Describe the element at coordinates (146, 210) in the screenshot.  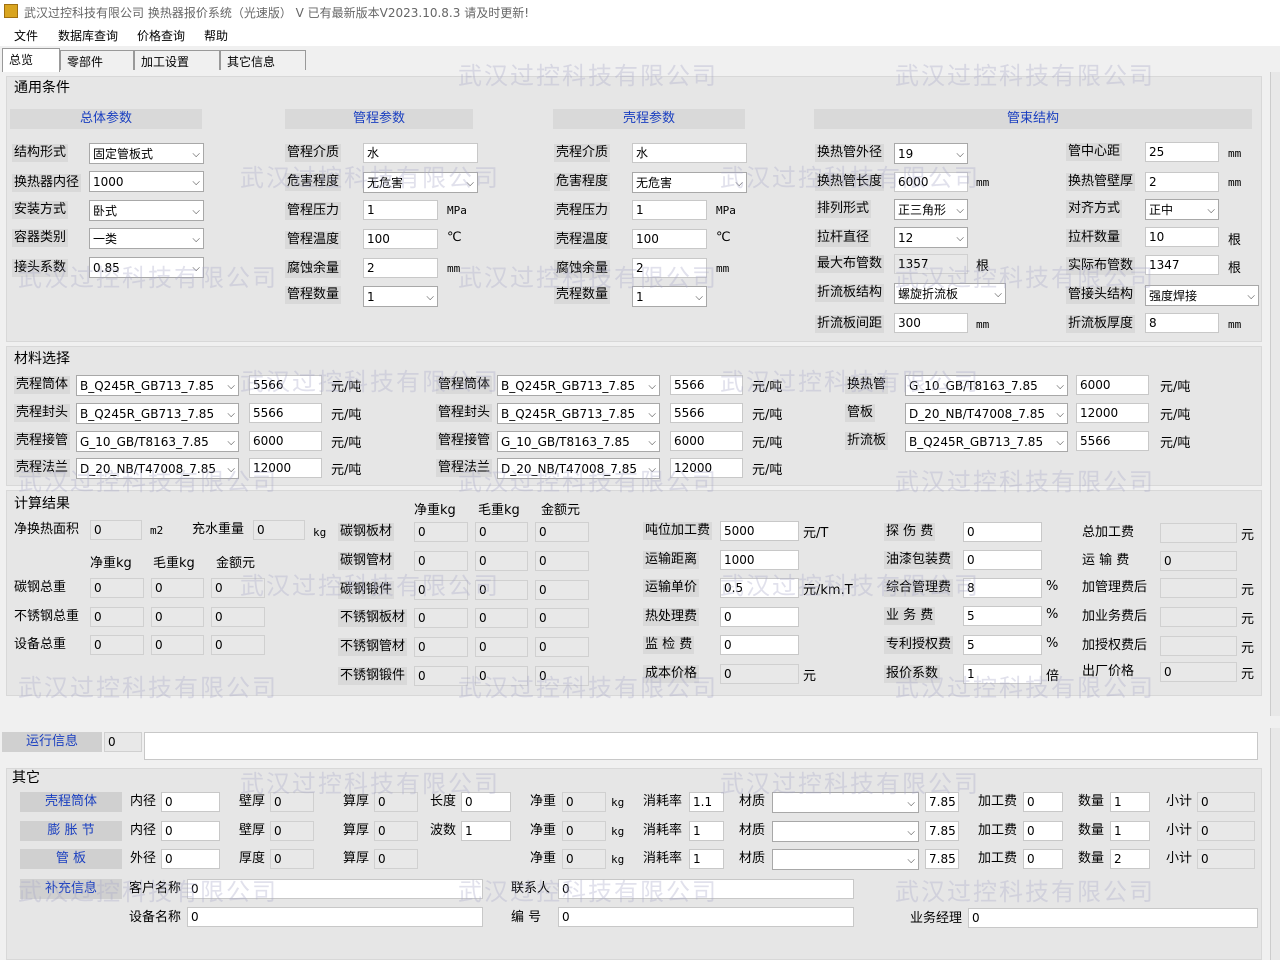
I see `select-install: 卧式 ⌵` at that location.